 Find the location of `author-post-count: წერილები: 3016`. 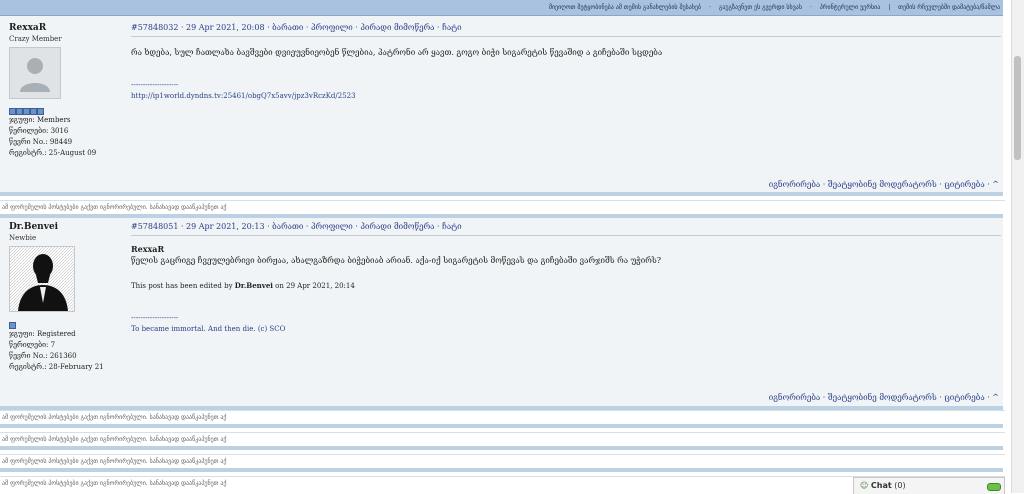

author-post-count: წერილები: 3016 is located at coordinates (39, 131).